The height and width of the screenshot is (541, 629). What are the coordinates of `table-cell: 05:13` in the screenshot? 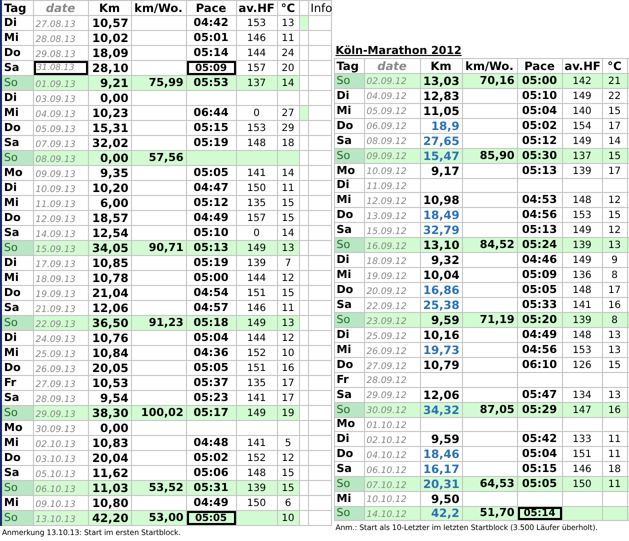 It's located at (539, 170).